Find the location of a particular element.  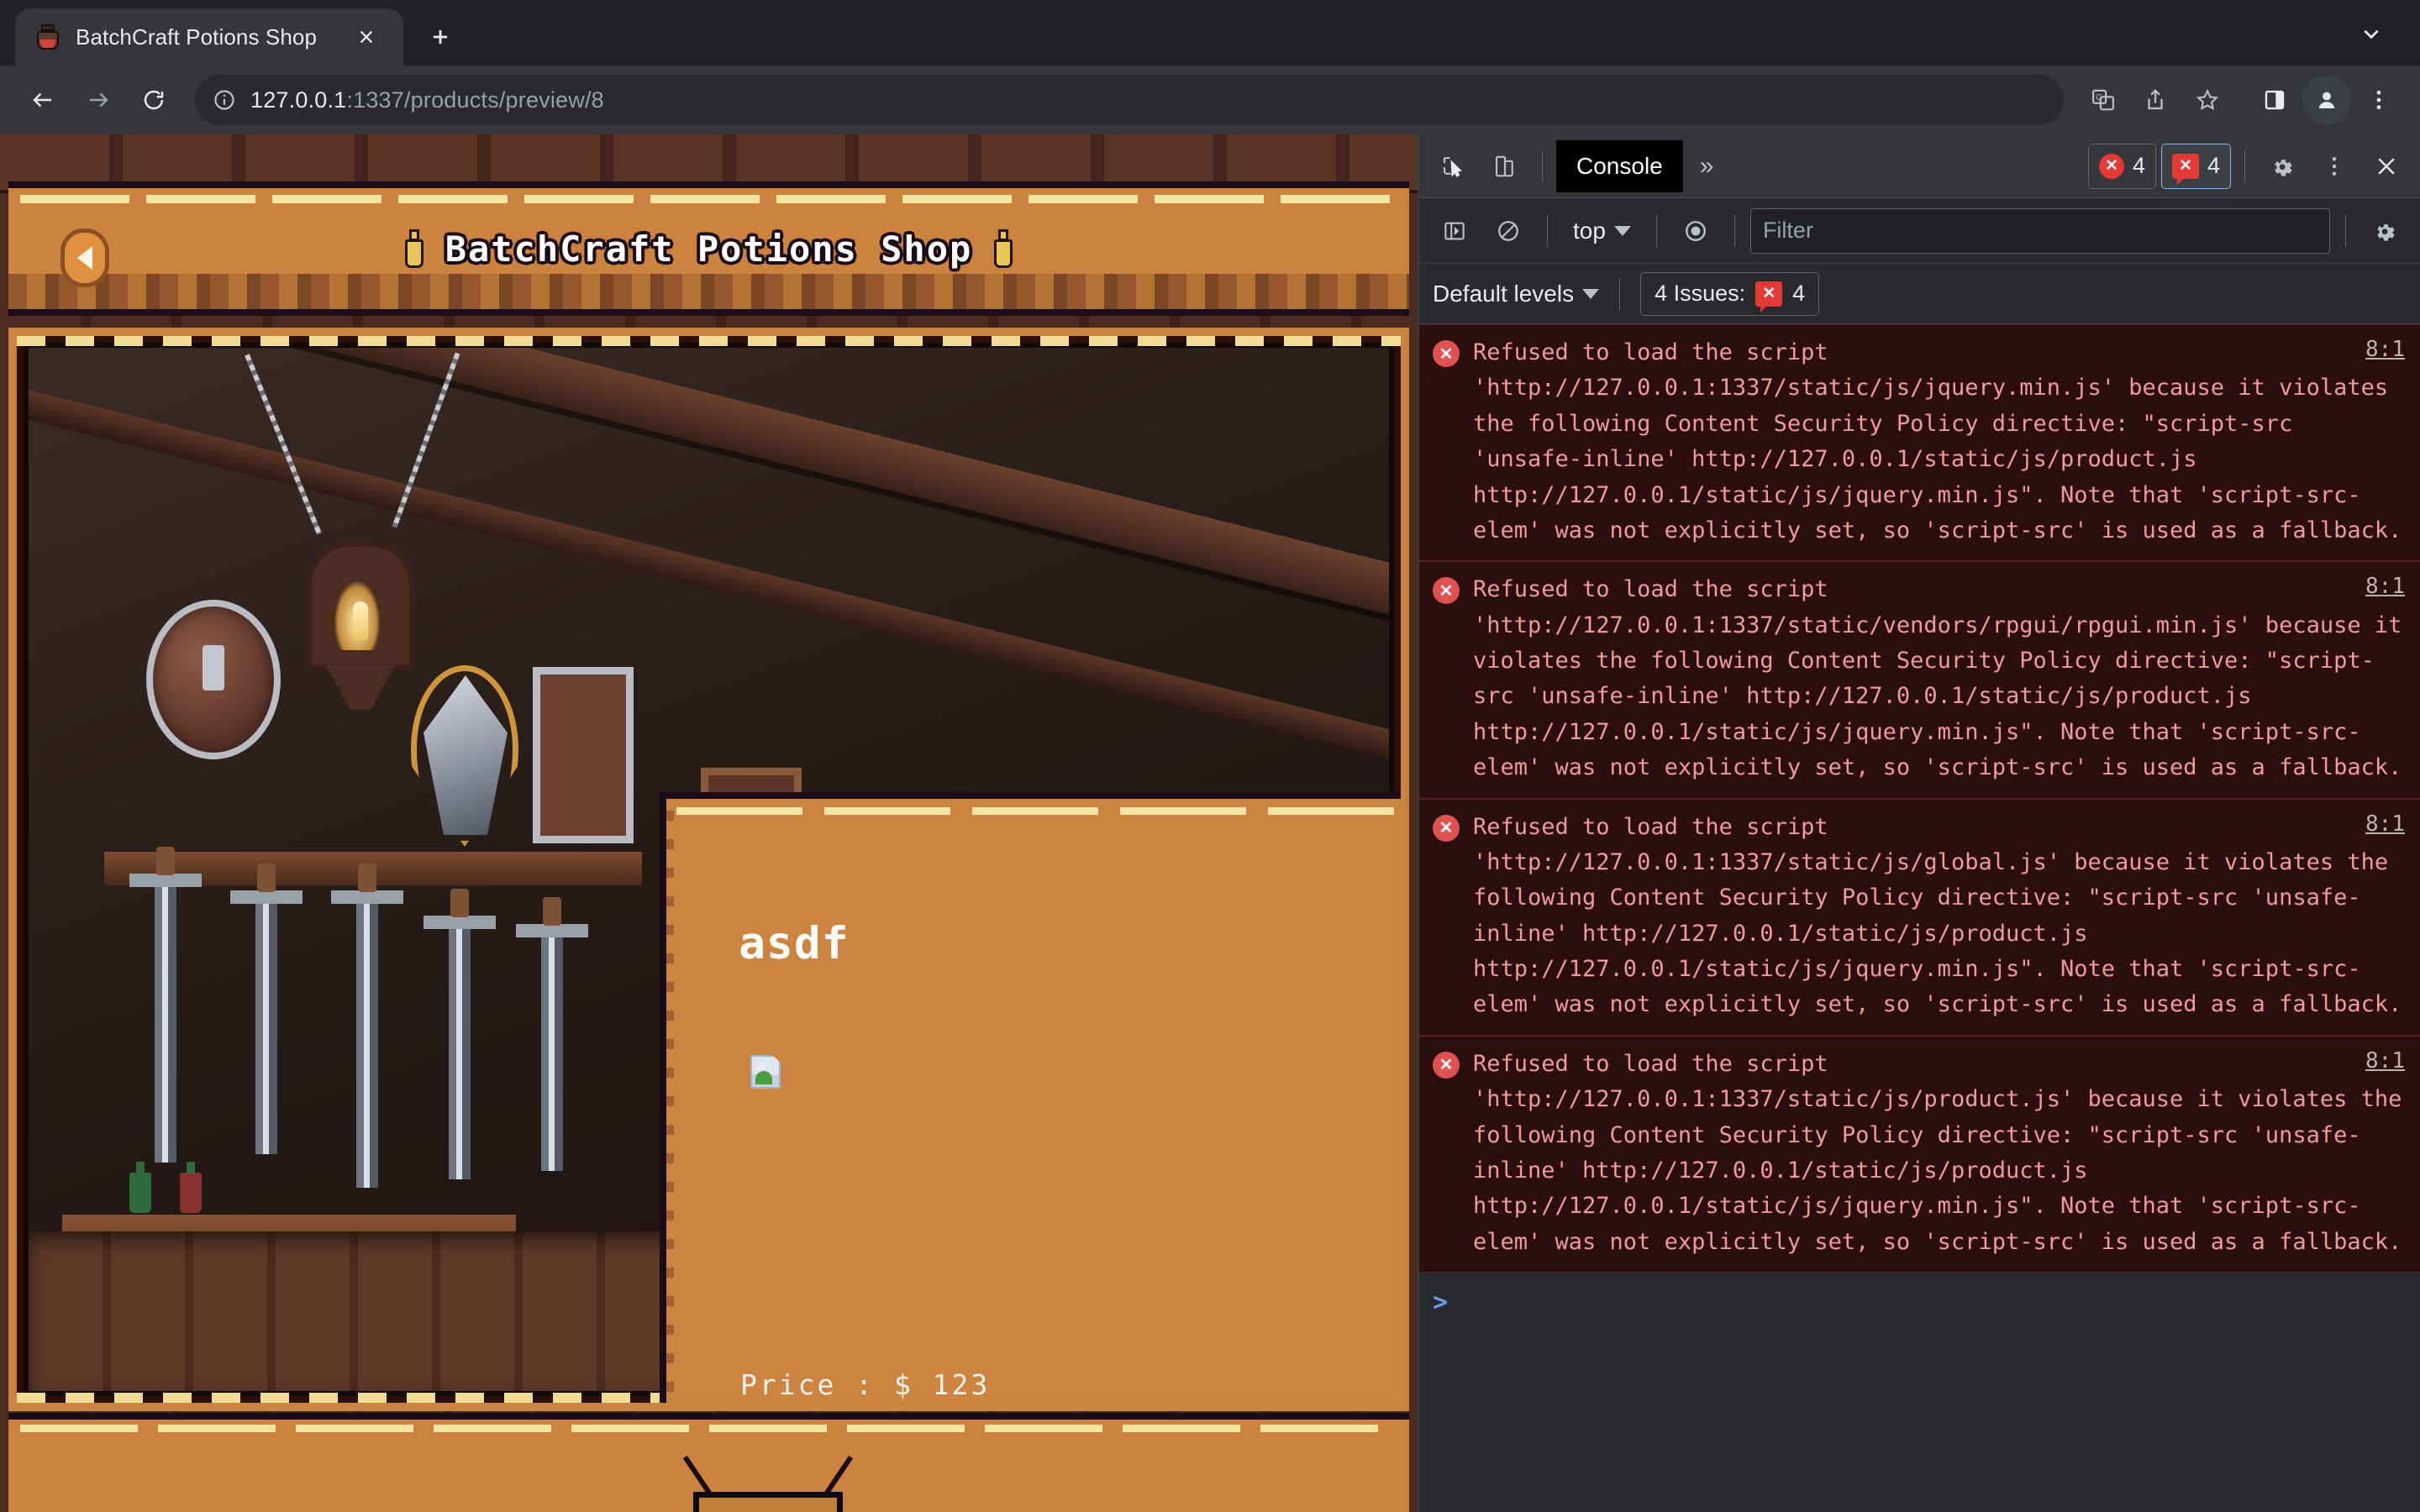

device-toolbar-icon is located at coordinates (1504, 166).